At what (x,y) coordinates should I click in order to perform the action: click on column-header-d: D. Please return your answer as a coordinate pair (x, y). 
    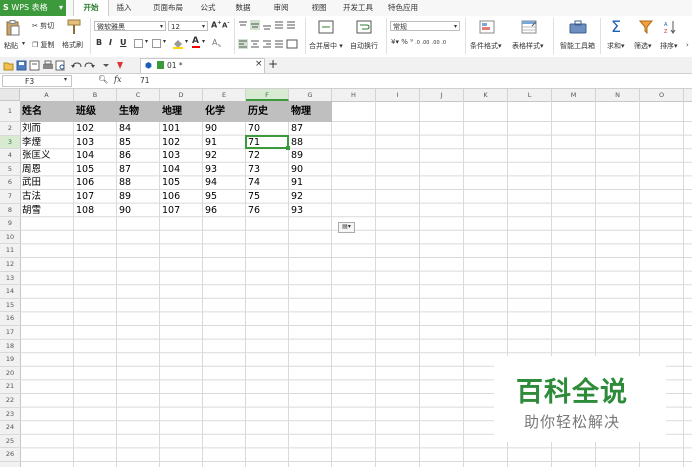
    Looking at the image, I should click on (181, 95).